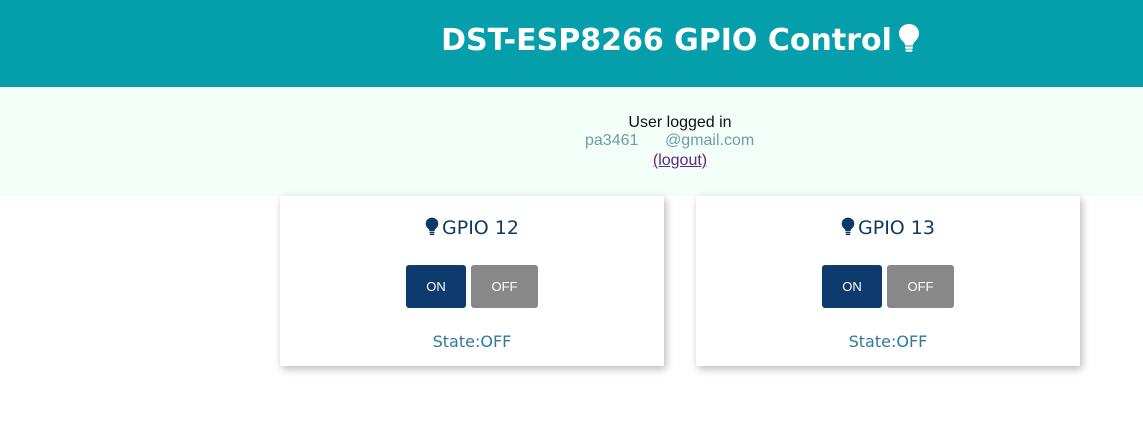  I want to click on gpio-card-12: GPIO 12 ON OFF State:OFF, so click(472, 281).